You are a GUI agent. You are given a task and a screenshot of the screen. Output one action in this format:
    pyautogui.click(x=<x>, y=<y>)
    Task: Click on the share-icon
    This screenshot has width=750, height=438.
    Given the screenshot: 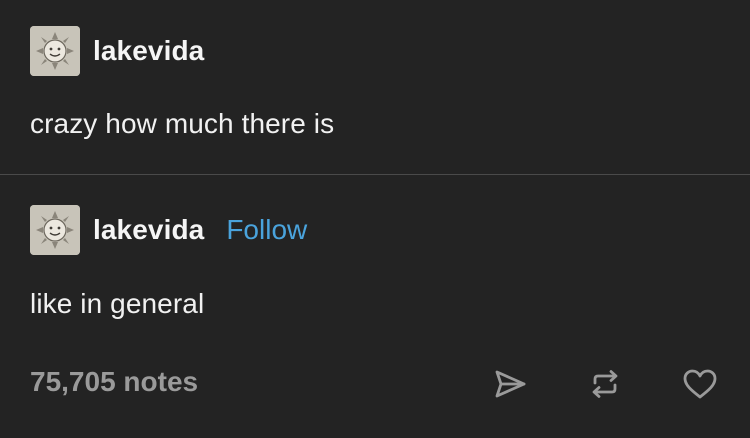 What is the action you would take?
    pyautogui.click(x=510, y=384)
    